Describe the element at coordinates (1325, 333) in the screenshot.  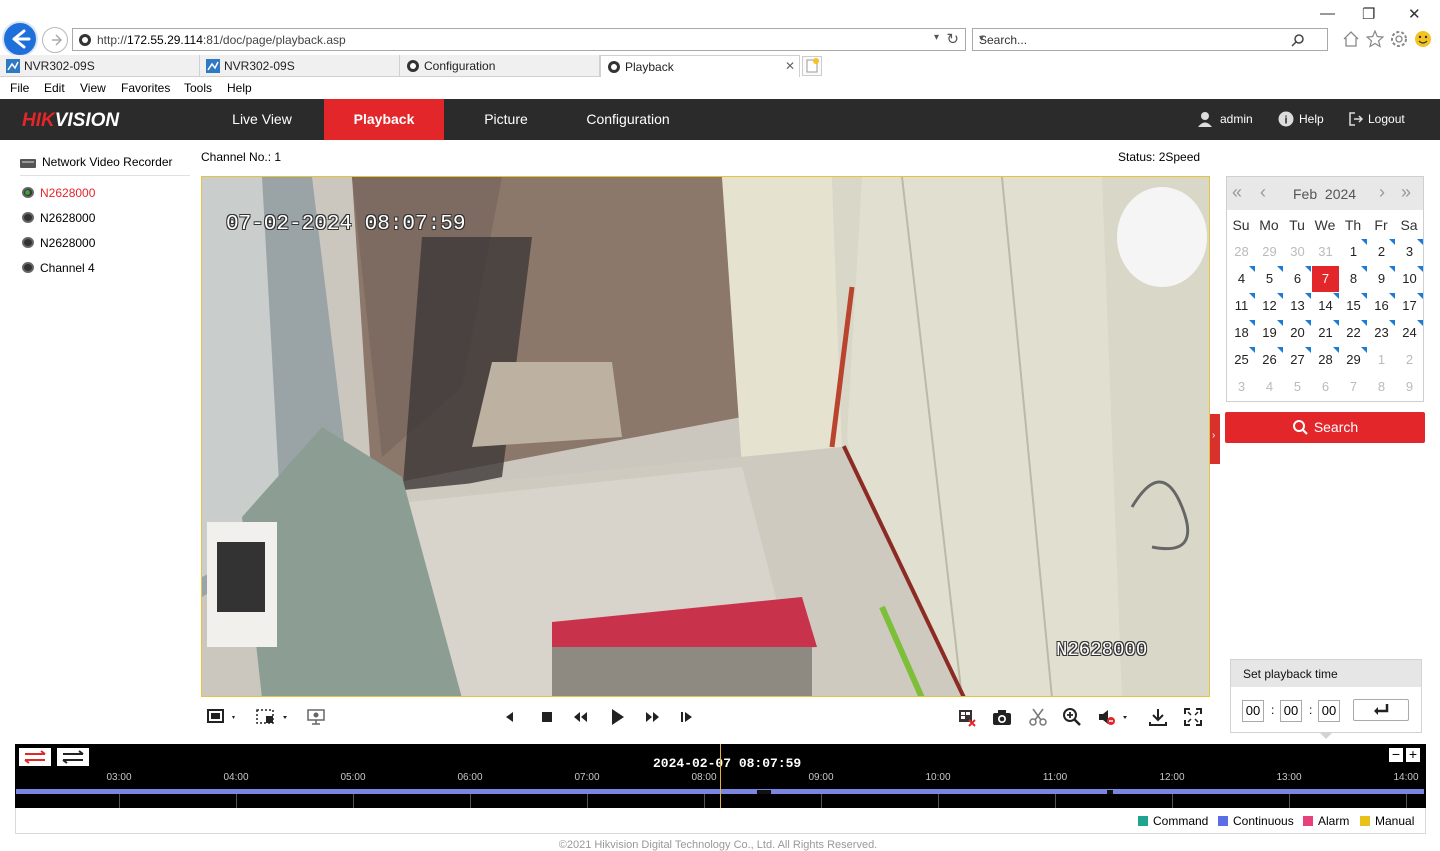
I see `calendar-day: 21` at that location.